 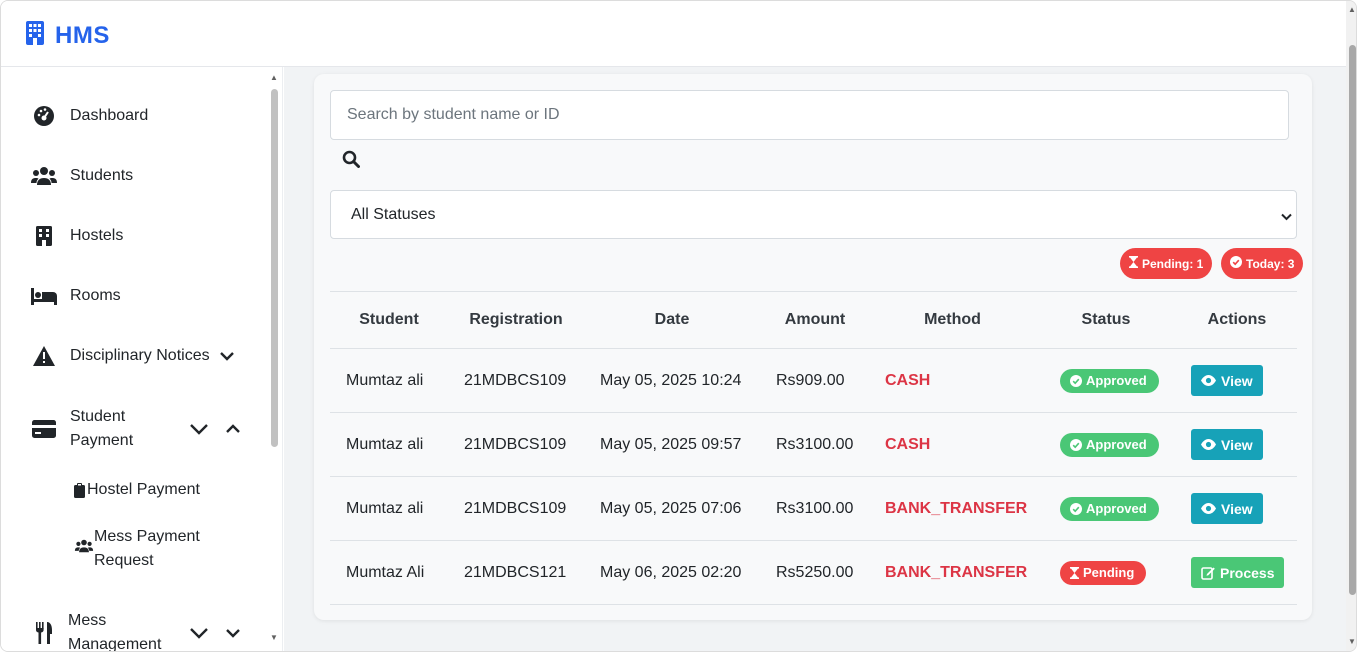 I want to click on column-header: Student, so click(x=389, y=319).